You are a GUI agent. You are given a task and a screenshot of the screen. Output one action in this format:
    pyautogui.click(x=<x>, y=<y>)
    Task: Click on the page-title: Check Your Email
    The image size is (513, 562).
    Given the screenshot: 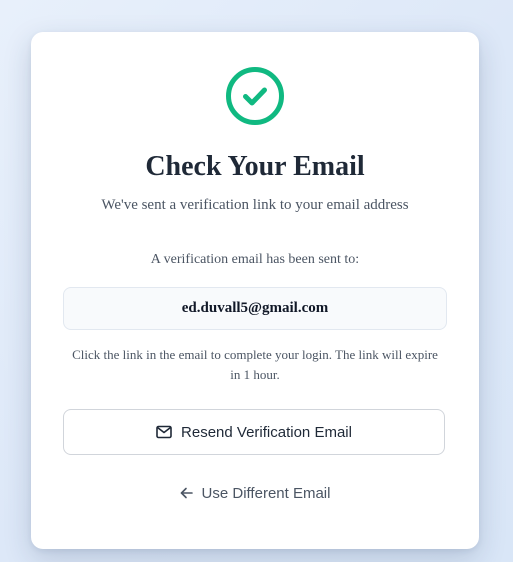 What is the action you would take?
    pyautogui.click(x=255, y=166)
    